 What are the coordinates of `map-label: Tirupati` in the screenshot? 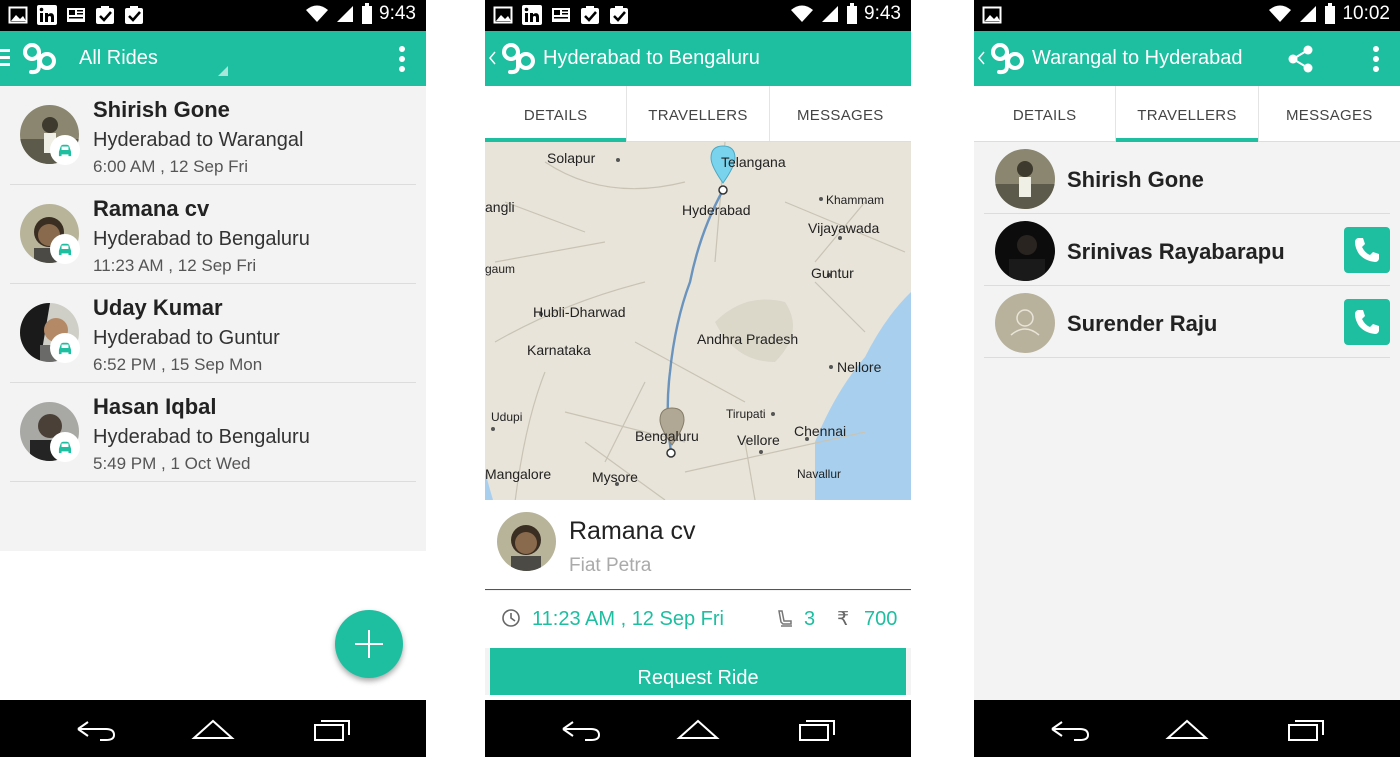 It's located at (746, 414).